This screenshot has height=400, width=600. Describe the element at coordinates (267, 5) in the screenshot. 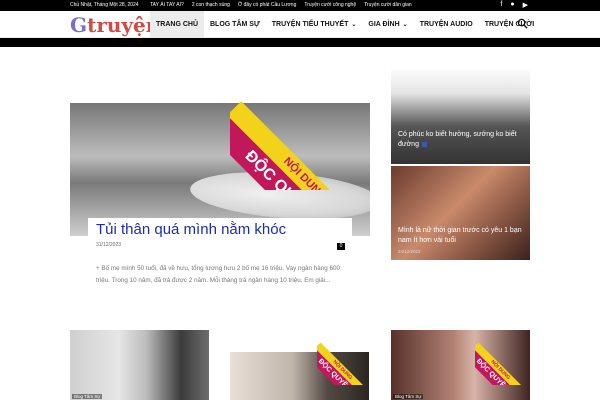

I see `top-link: Ở đây có phát Cầu Lương` at that location.